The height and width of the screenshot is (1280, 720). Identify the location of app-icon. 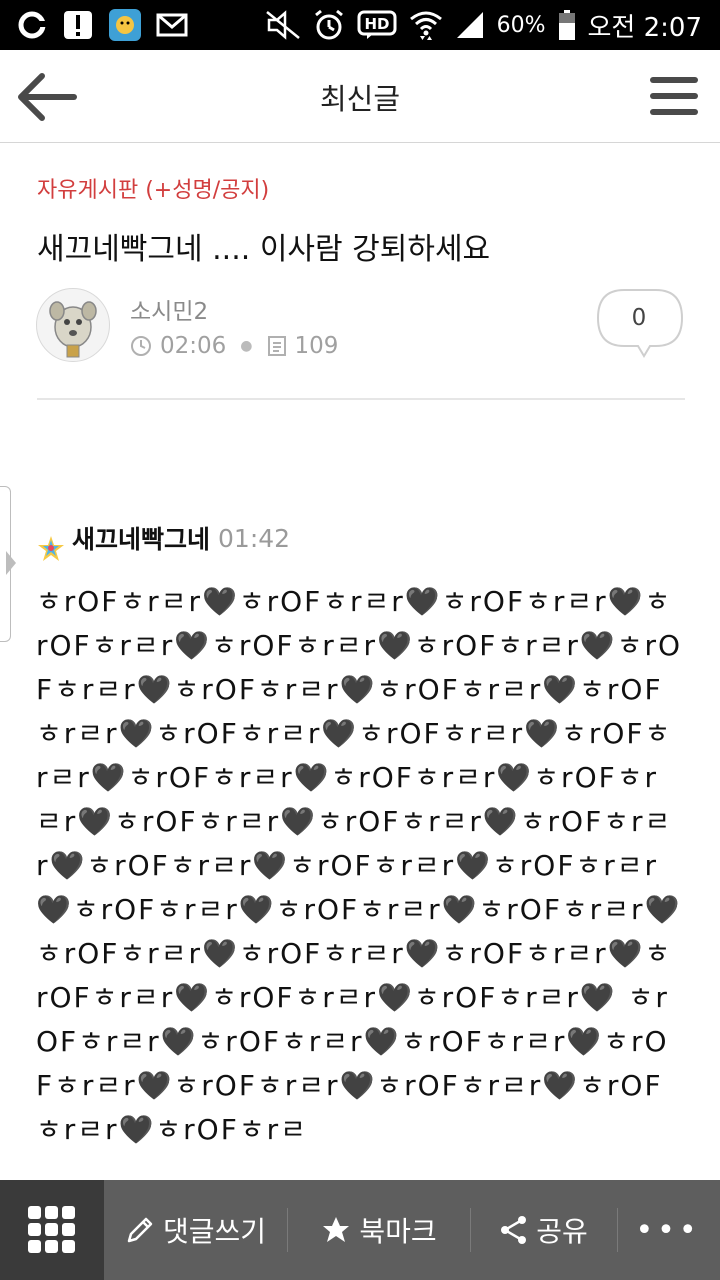
(125, 25).